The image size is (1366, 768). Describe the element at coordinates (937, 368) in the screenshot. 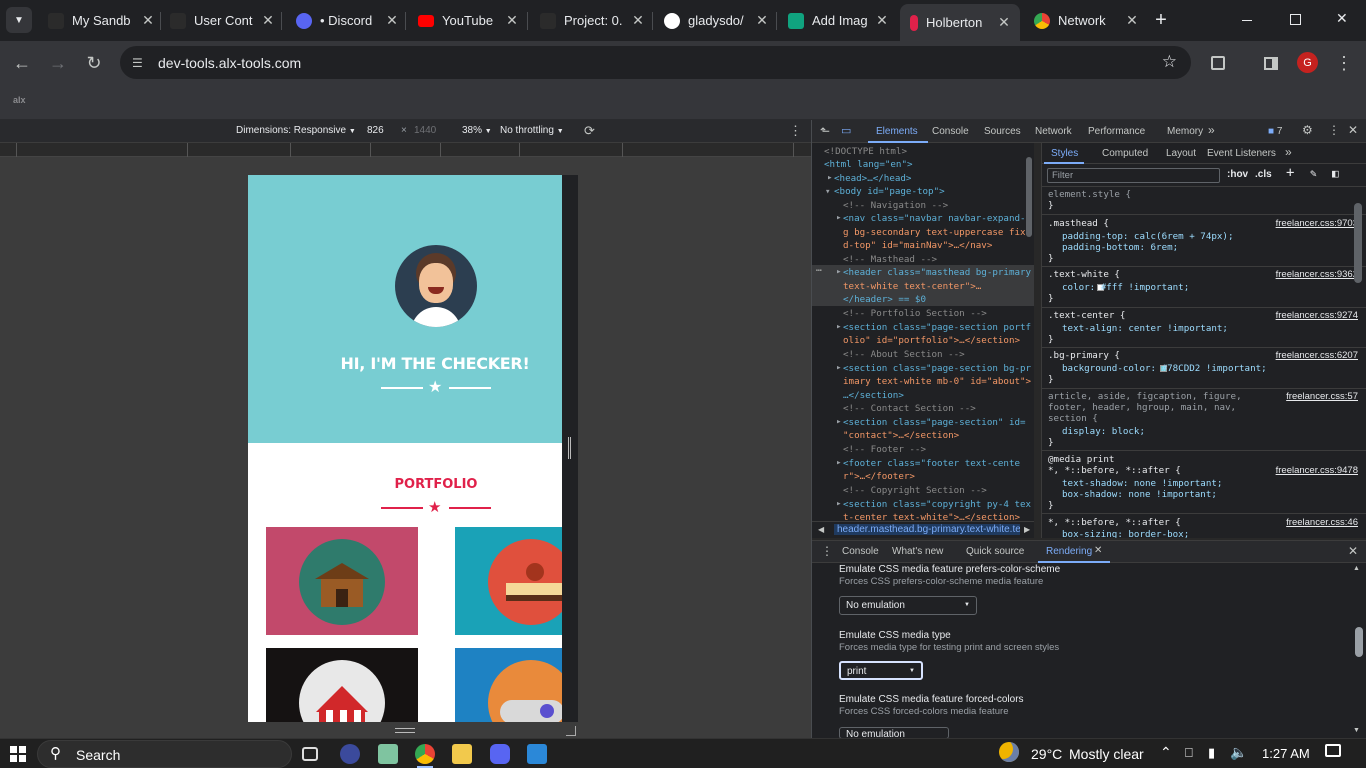

I see `dom-line: <section class="page-section bg-pr` at that location.